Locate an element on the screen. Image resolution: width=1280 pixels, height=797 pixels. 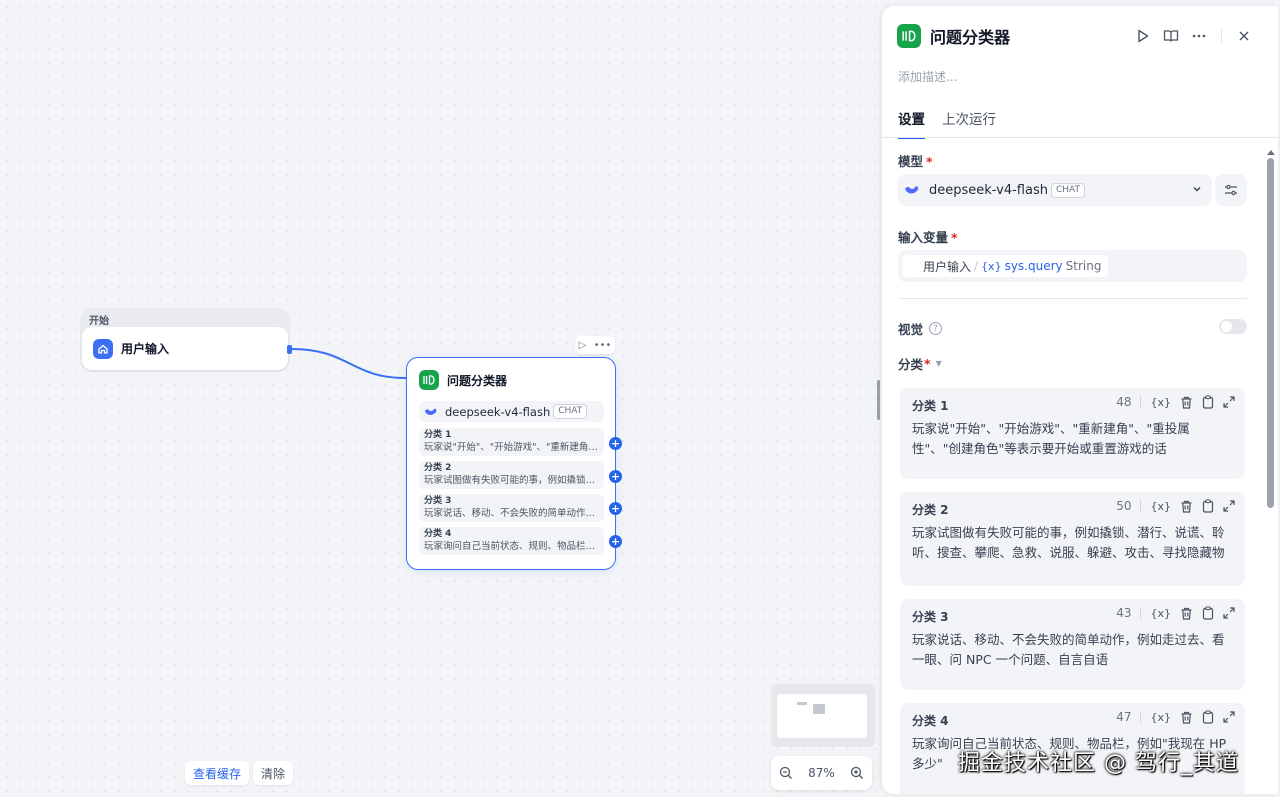
panel-scrollbar is located at coordinates (1270, 468).